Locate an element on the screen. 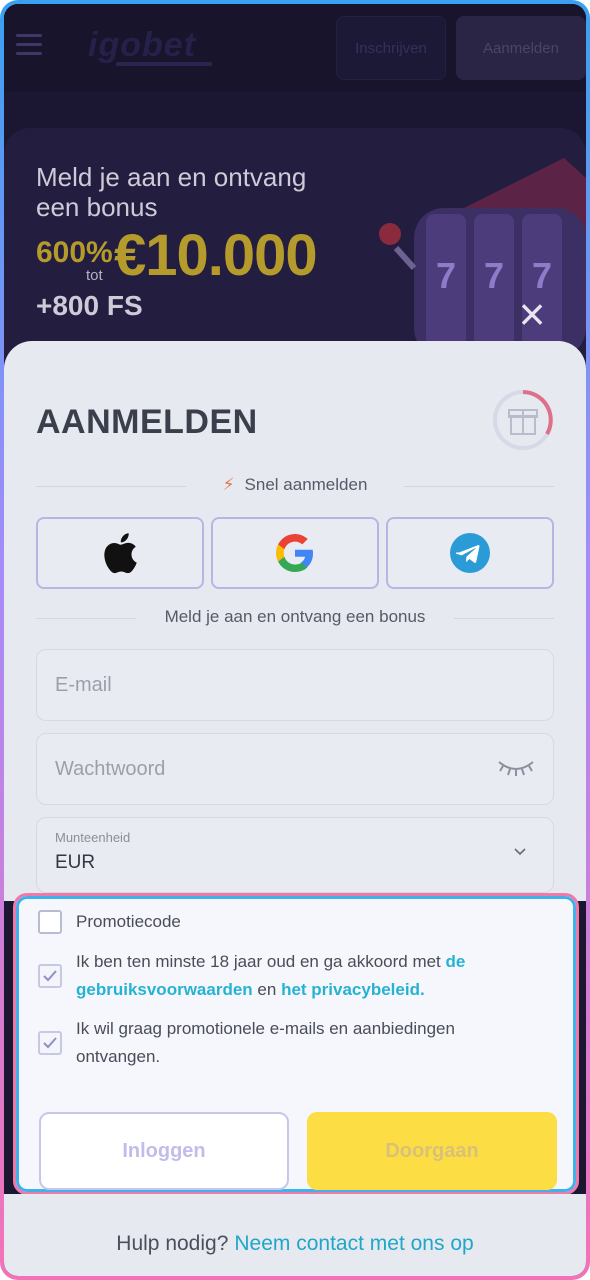  page-title: AANMELDEN is located at coordinates (147, 422).